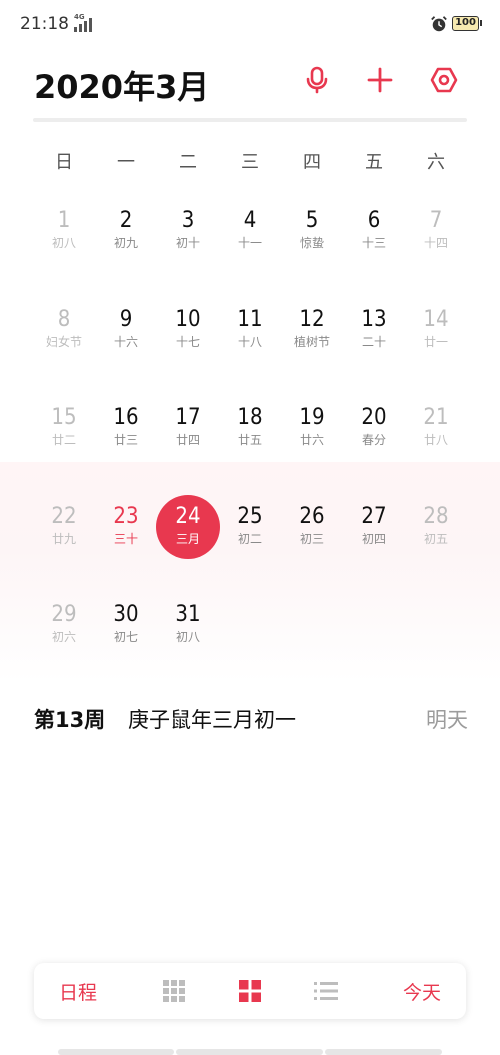 The image size is (500, 1055). Describe the element at coordinates (374, 440) in the screenshot. I see `day-cell: 20 春分` at that location.